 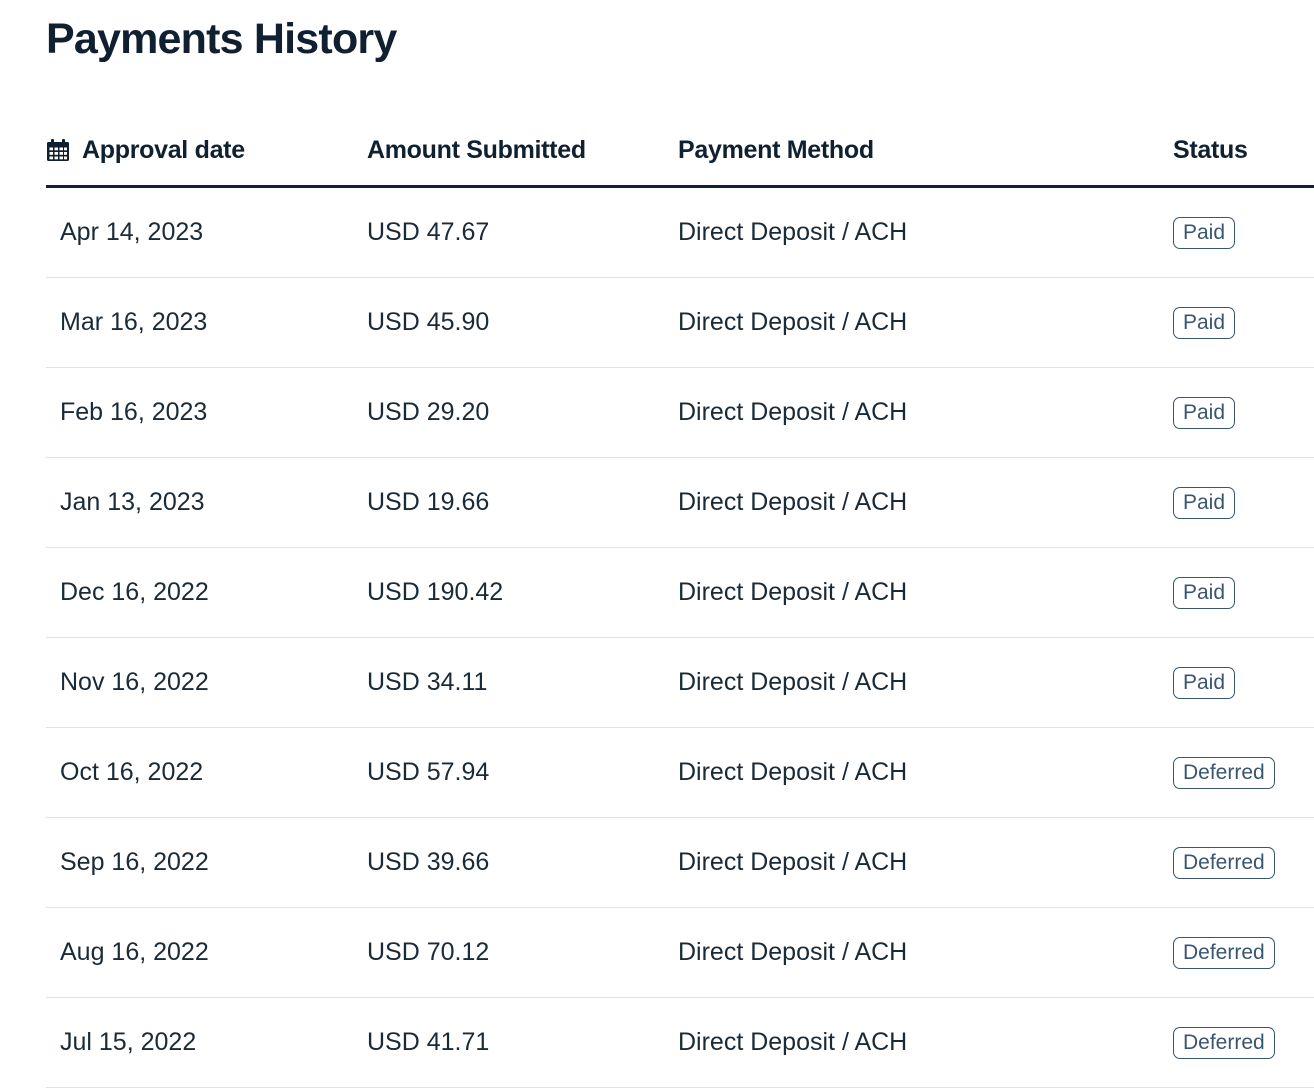 I want to click on cell-approval-date: Dec 16, 2022, so click(x=134, y=592).